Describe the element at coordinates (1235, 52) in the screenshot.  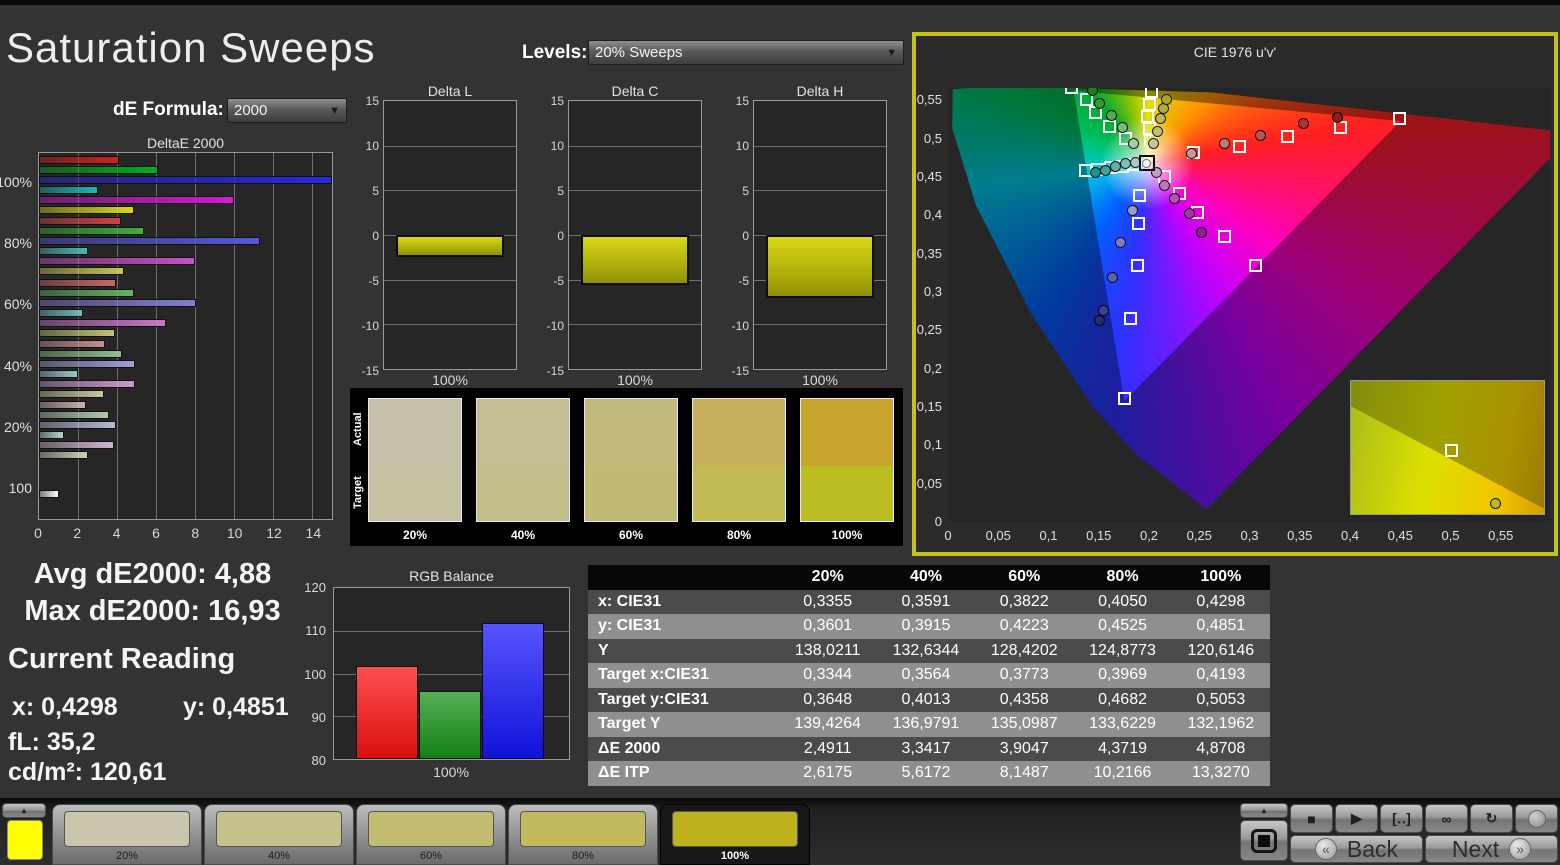
I see `cie-title: CIE 1976 u'v'` at that location.